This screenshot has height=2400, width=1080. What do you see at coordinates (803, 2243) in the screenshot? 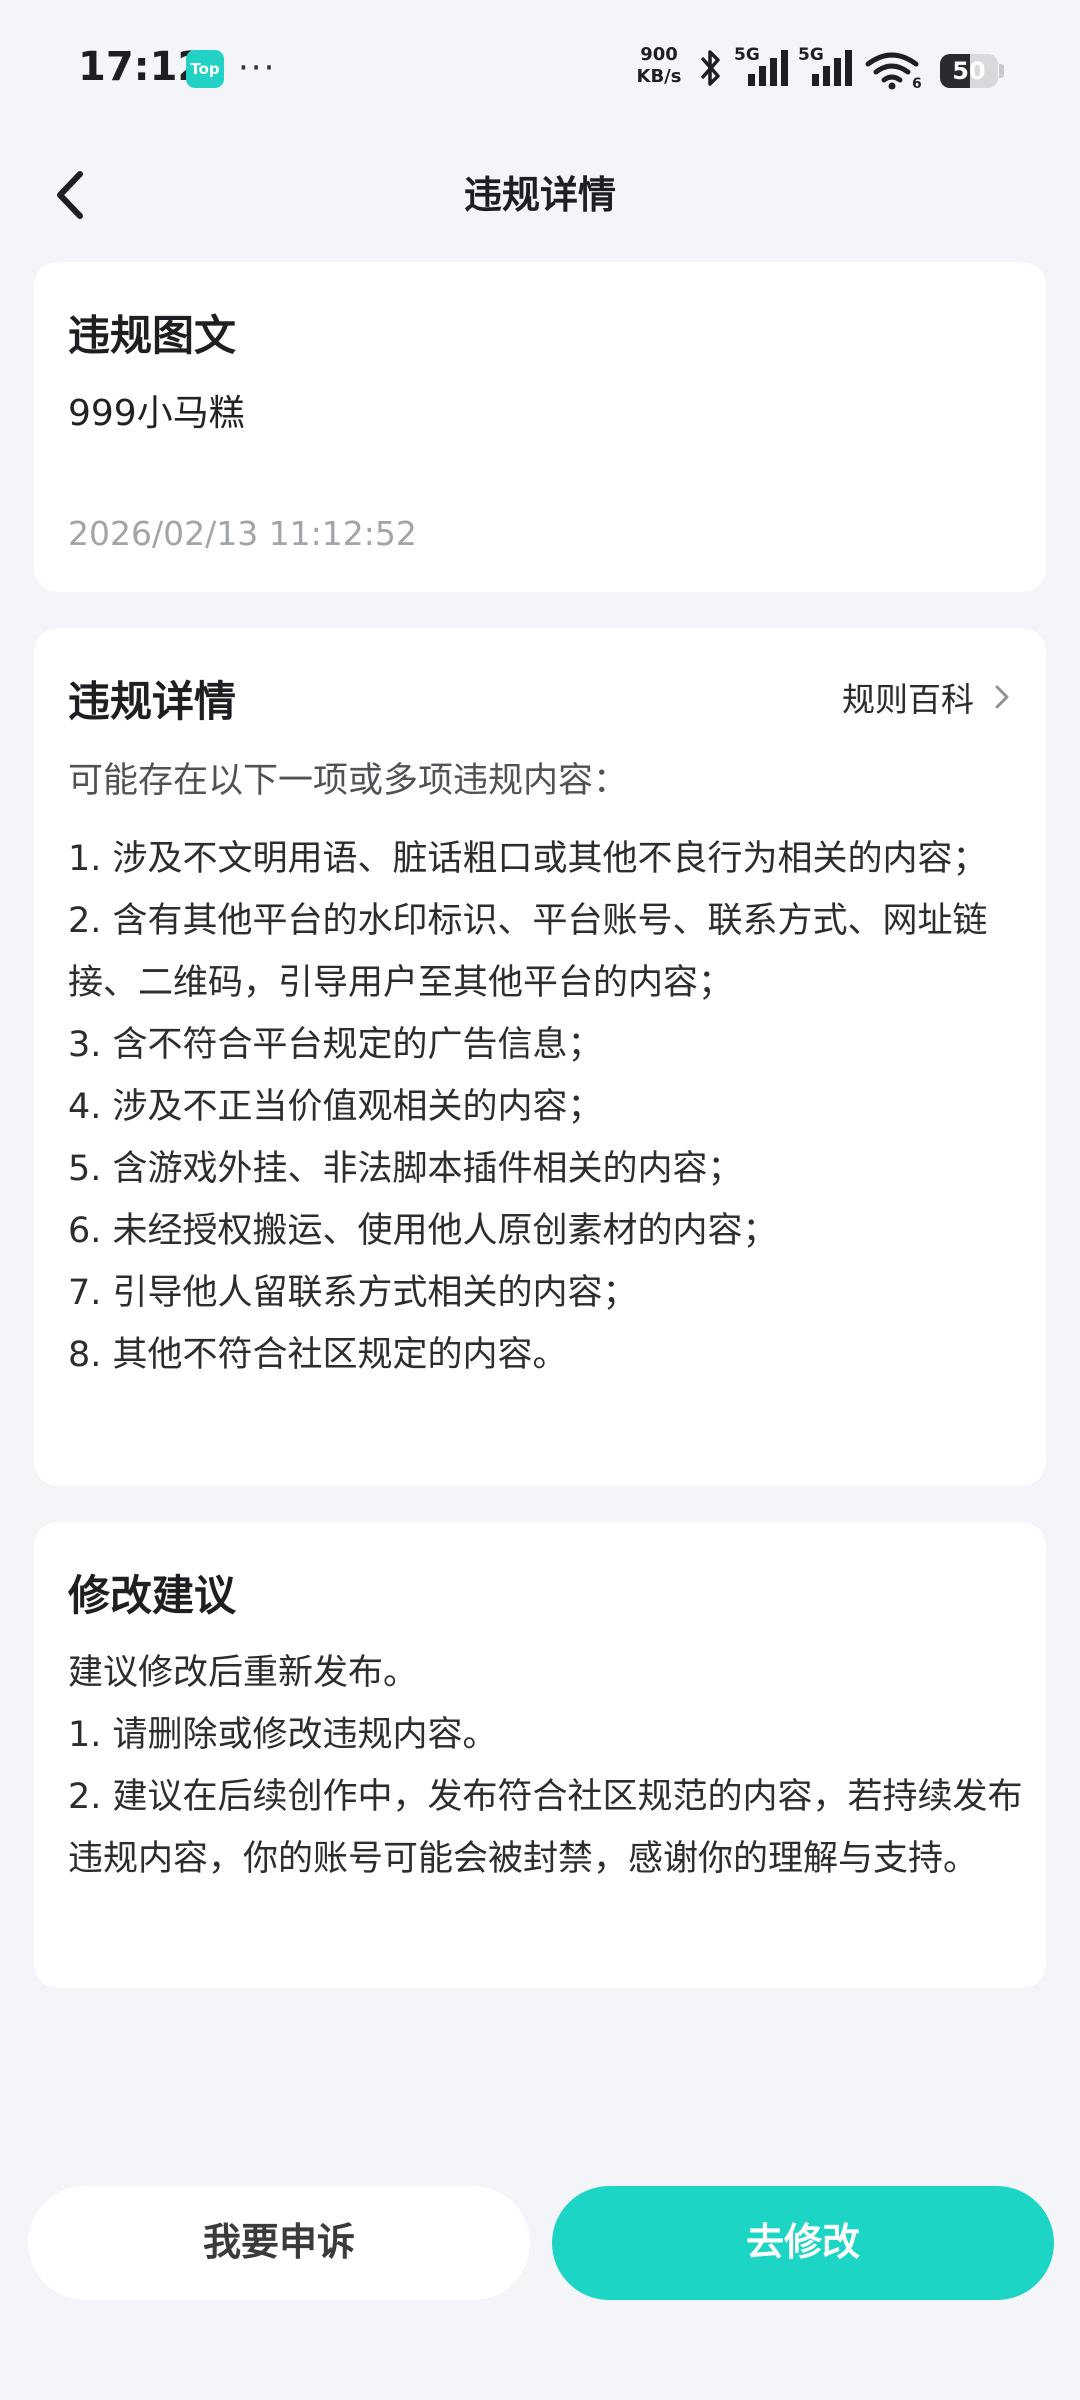
I see `edit-button: 去修改` at bounding box center [803, 2243].